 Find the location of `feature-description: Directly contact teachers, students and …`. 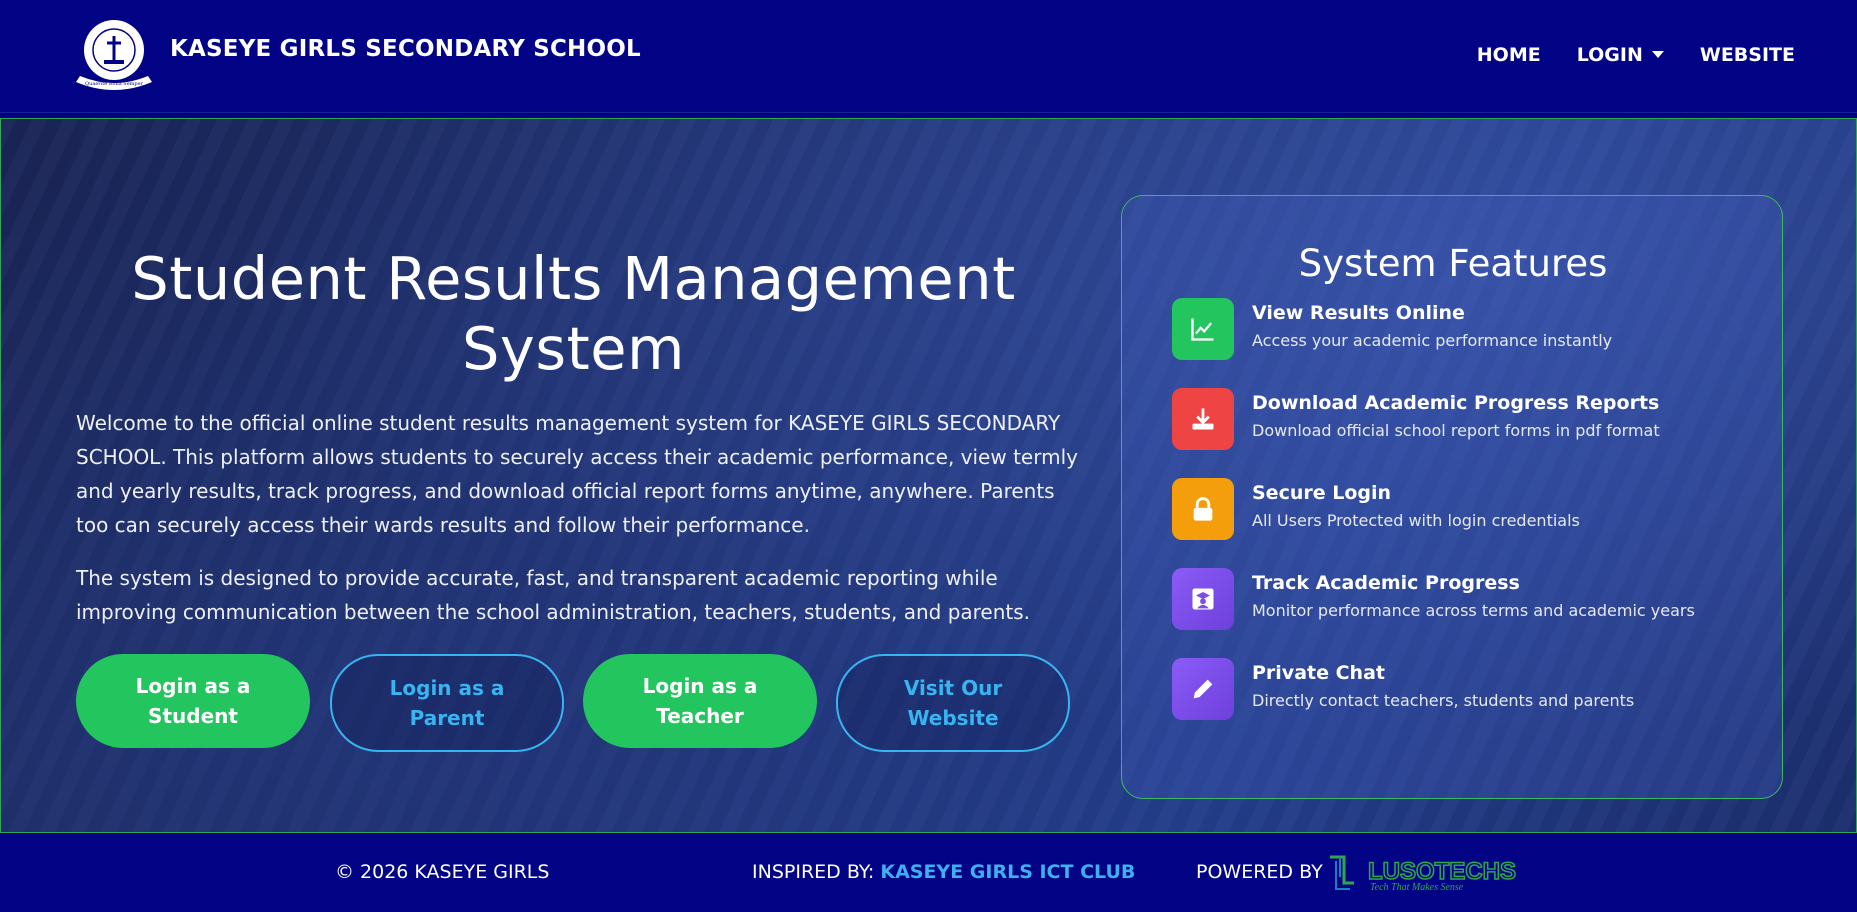

feature-description: Directly contact teachers, students and … is located at coordinates (1443, 700).